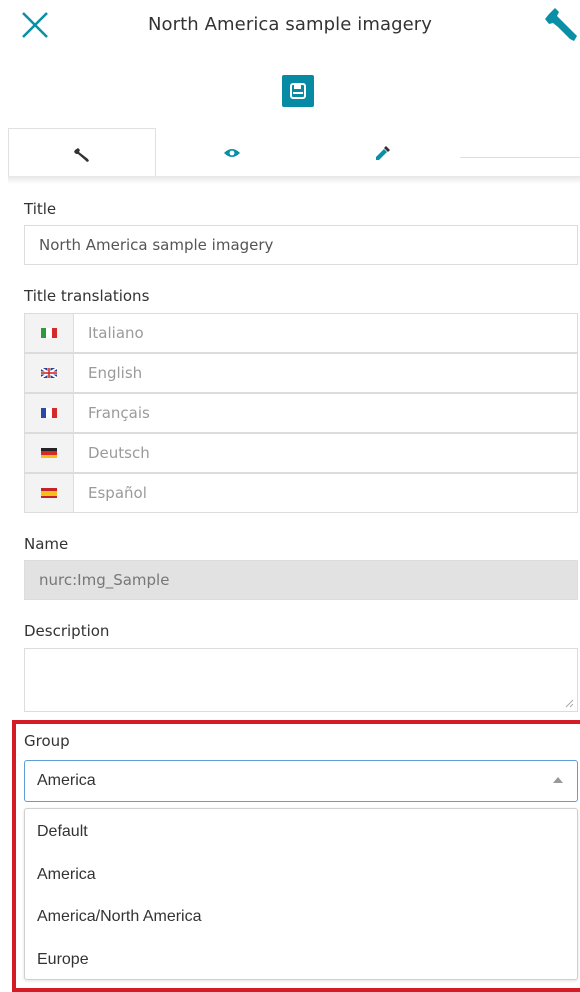  I want to click on group-selected-value: America, so click(66, 780).